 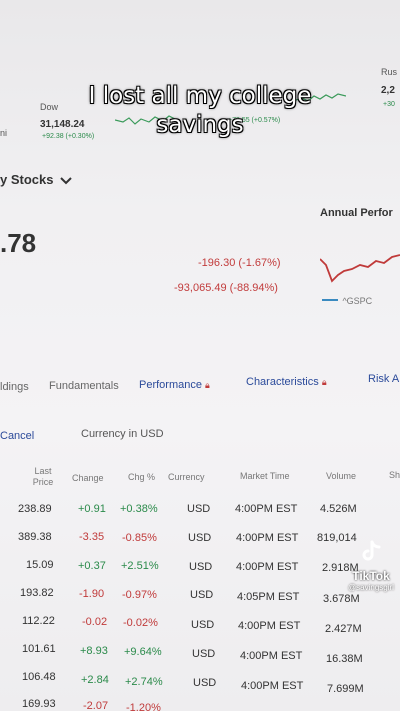 What do you see at coordinates (140, 623) in the screenshot?
I see `cell-chg-pct: -0.02%` at bounding box center [140, 623].